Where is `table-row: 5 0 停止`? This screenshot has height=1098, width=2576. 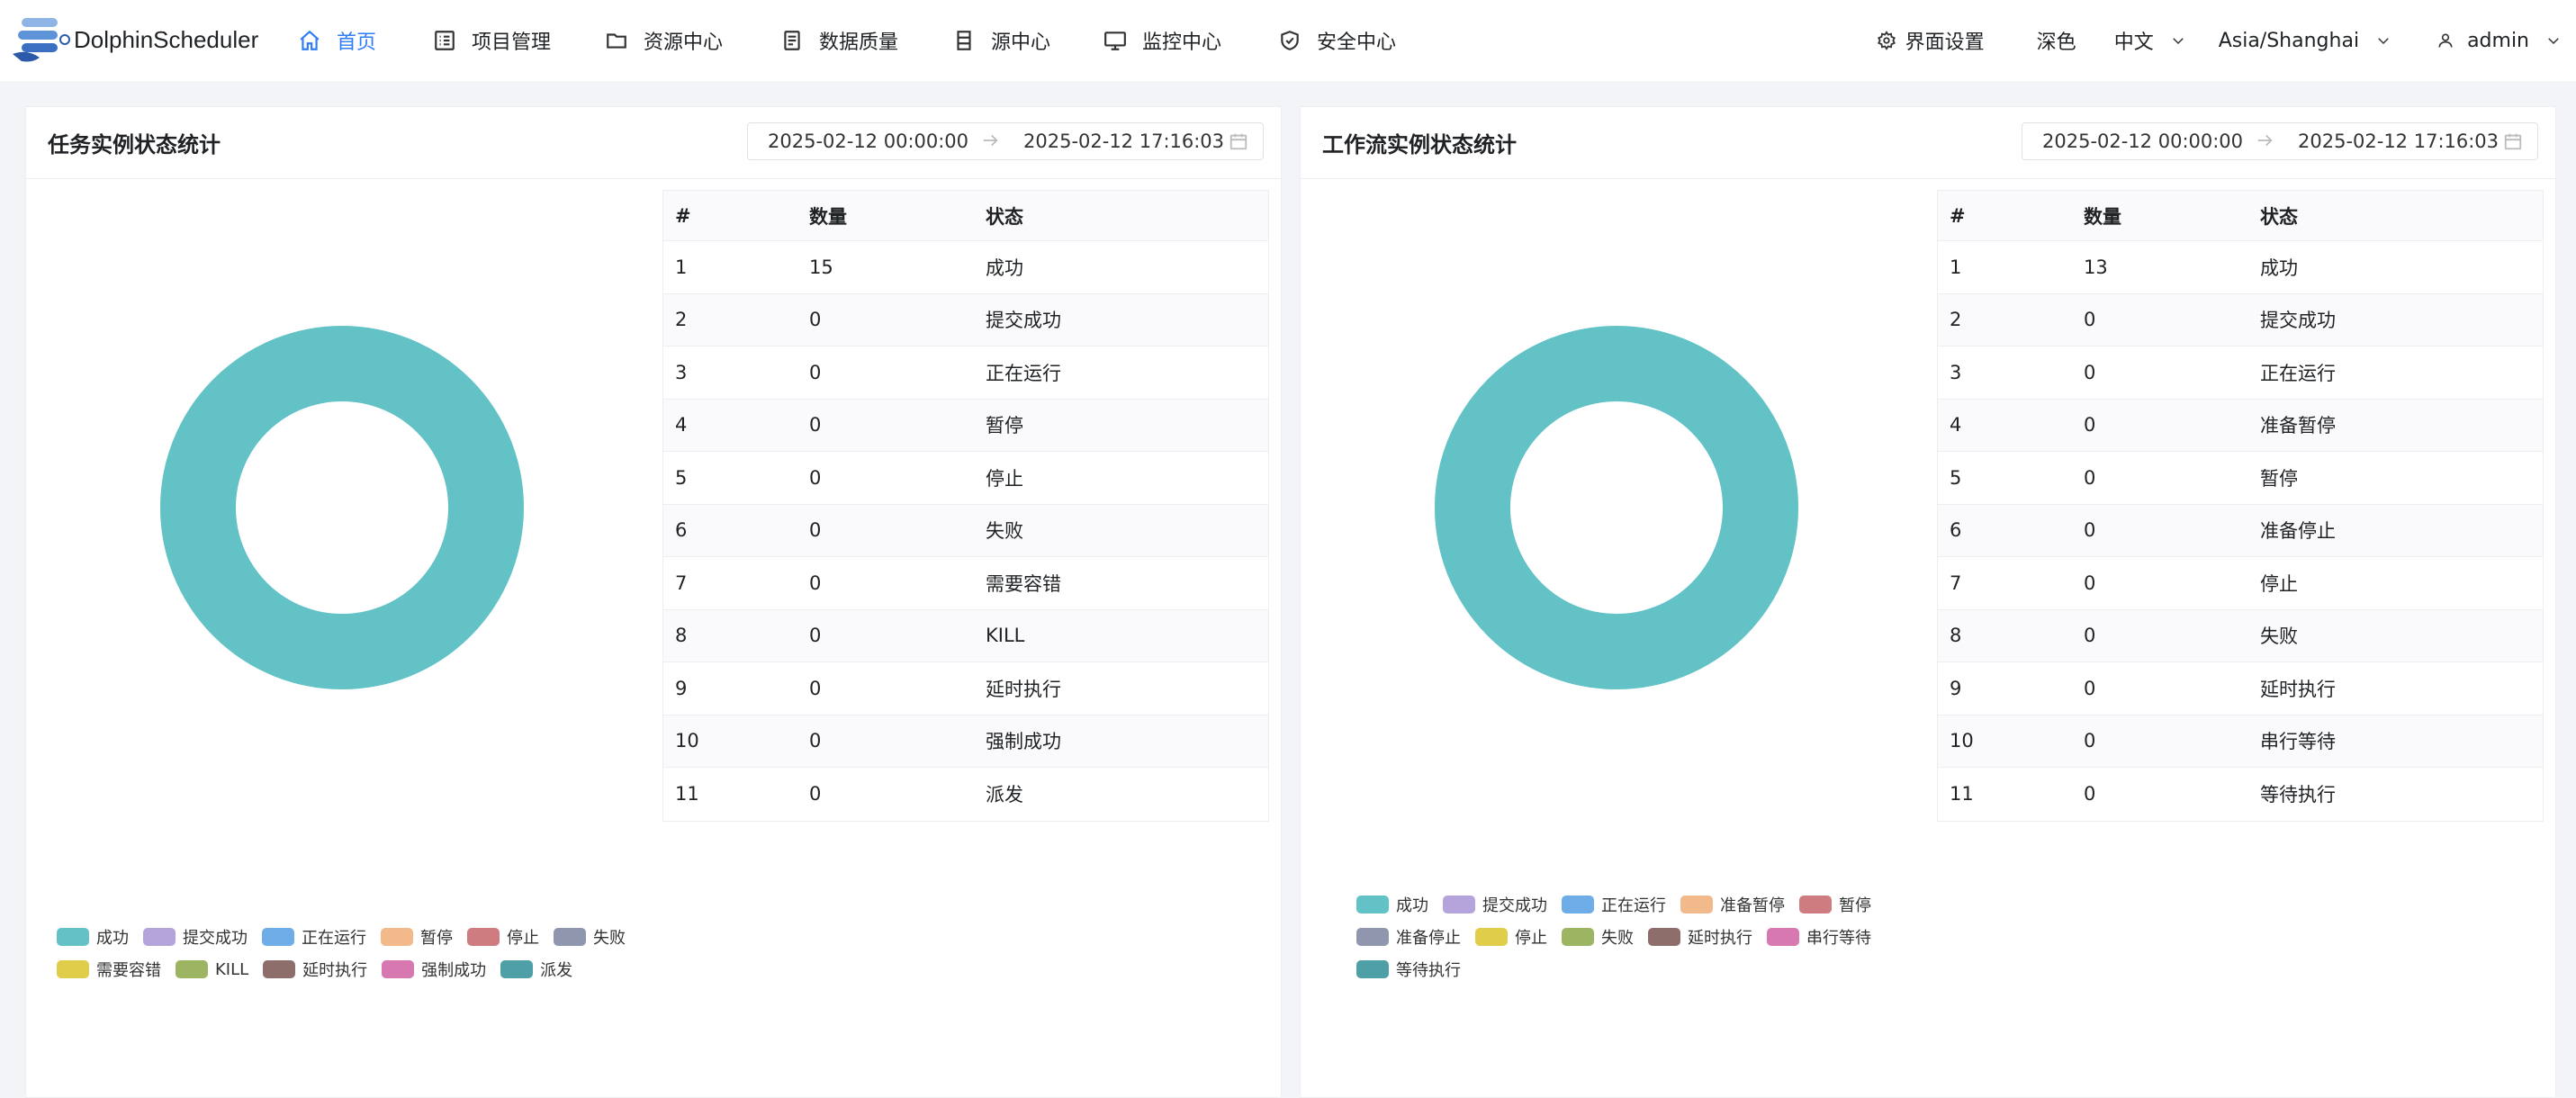
table-row: 5 0 停止 is located at coordinates (965, 479).